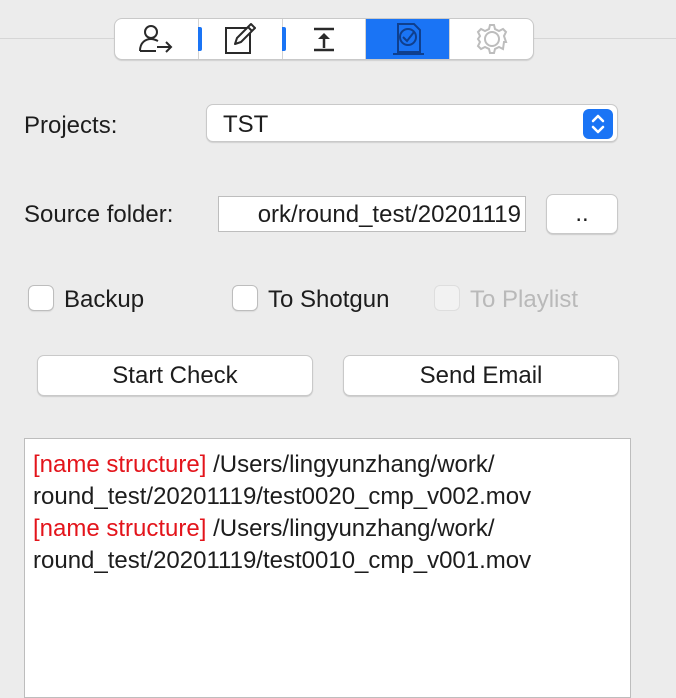  Describe the element at coordinates (582, 214) in the screenshot. I see `browse-button: ..` at that location.